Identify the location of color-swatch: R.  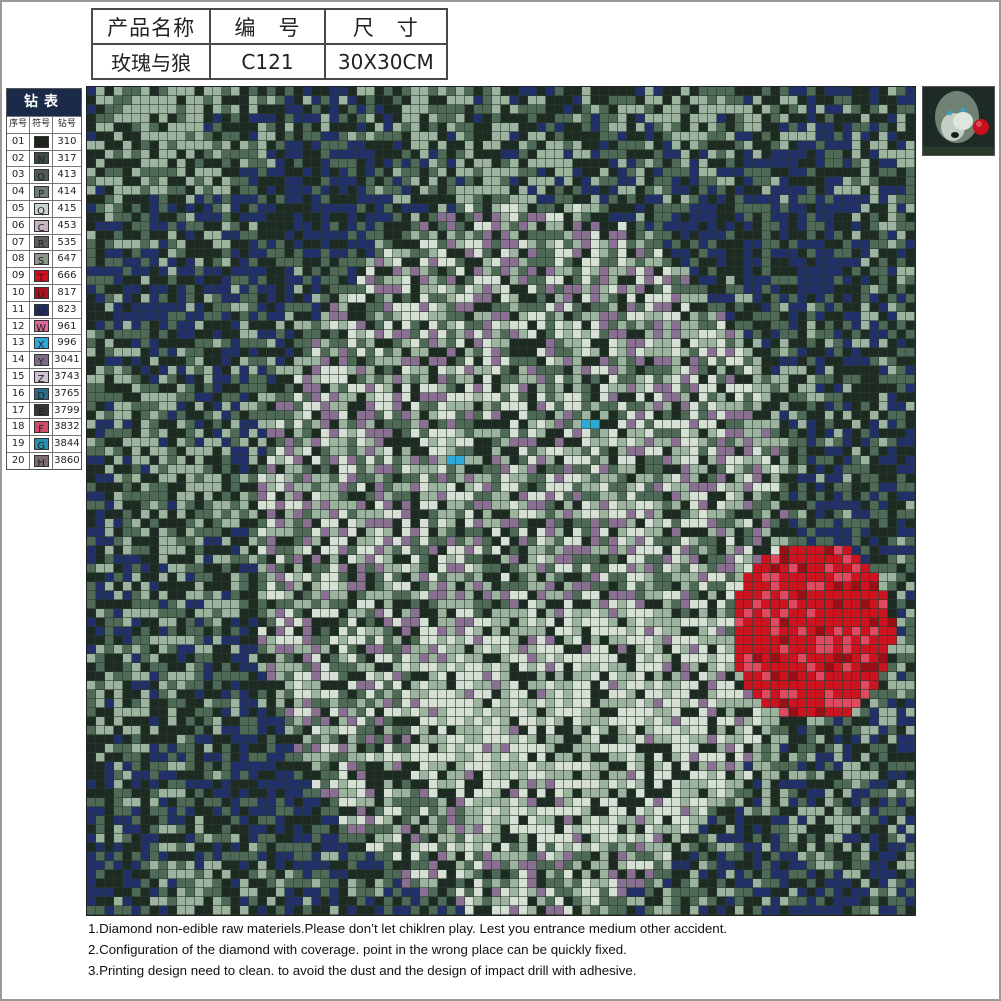
(41, 243).